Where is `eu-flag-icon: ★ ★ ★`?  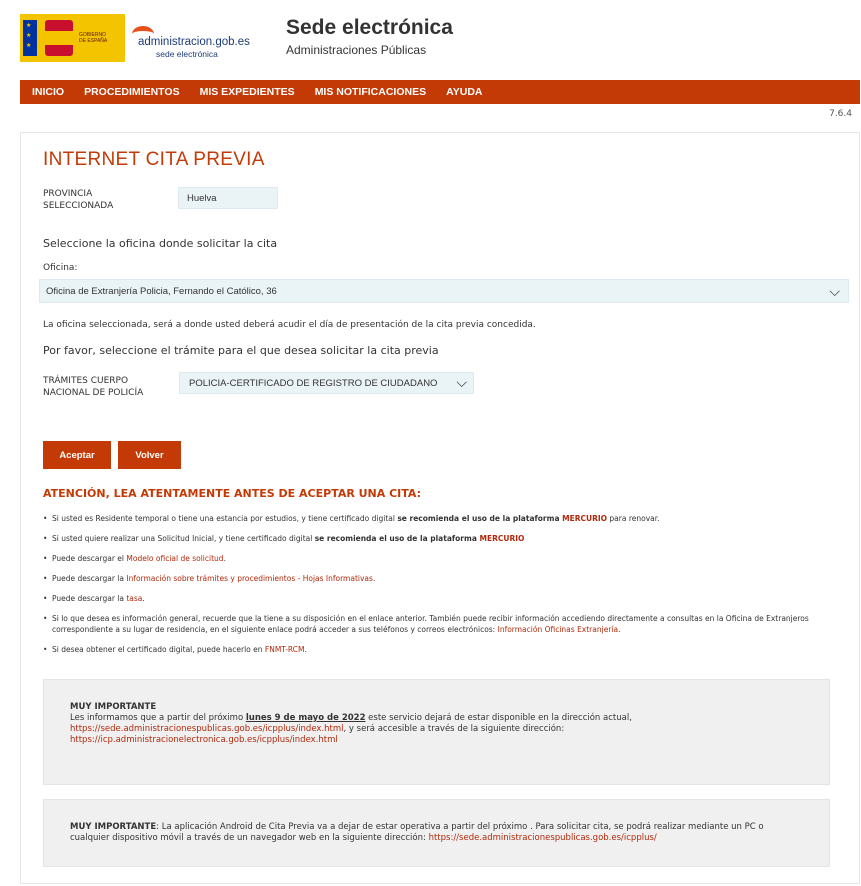
eu-flag-icon: ★ ★ ★ is located at coordinates (30, 38).